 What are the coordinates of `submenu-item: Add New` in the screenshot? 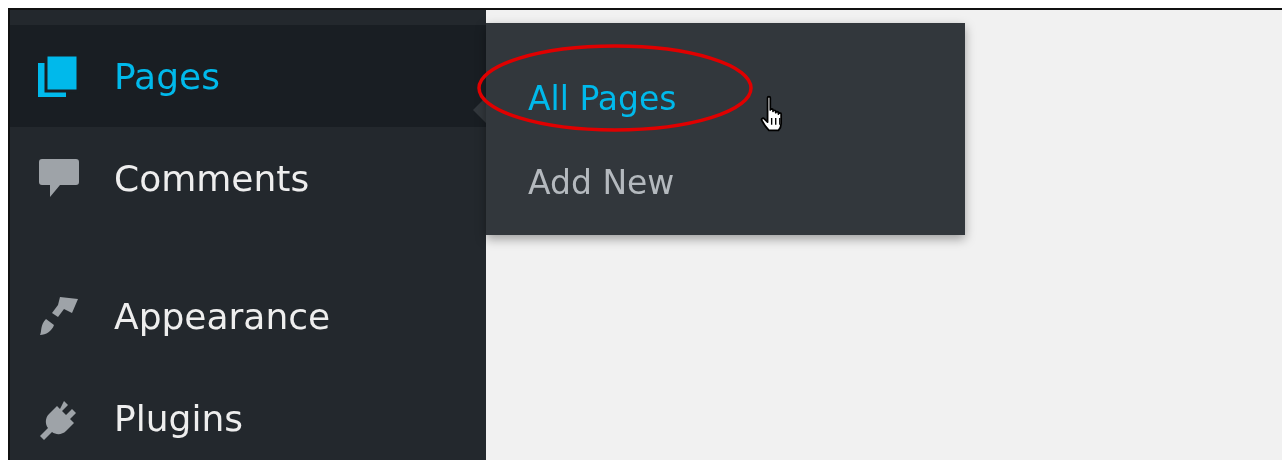 It's located at (580, 183).